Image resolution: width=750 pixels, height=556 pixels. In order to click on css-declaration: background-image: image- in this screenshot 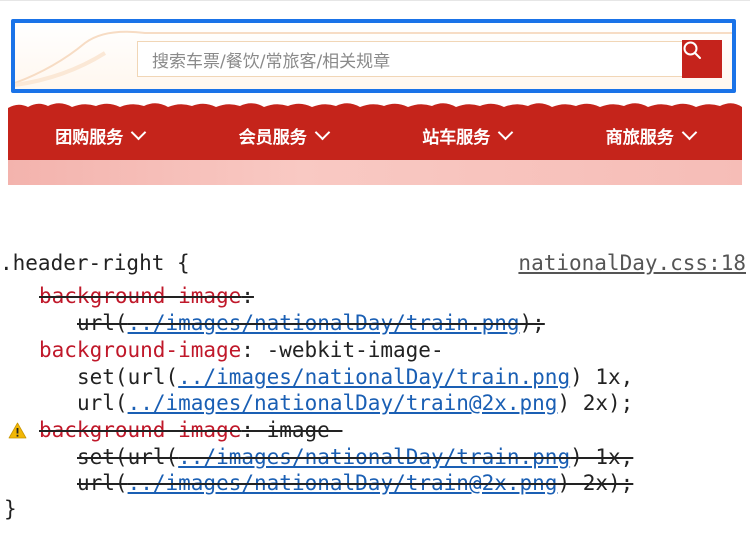, I will do `click(190, 430)`.